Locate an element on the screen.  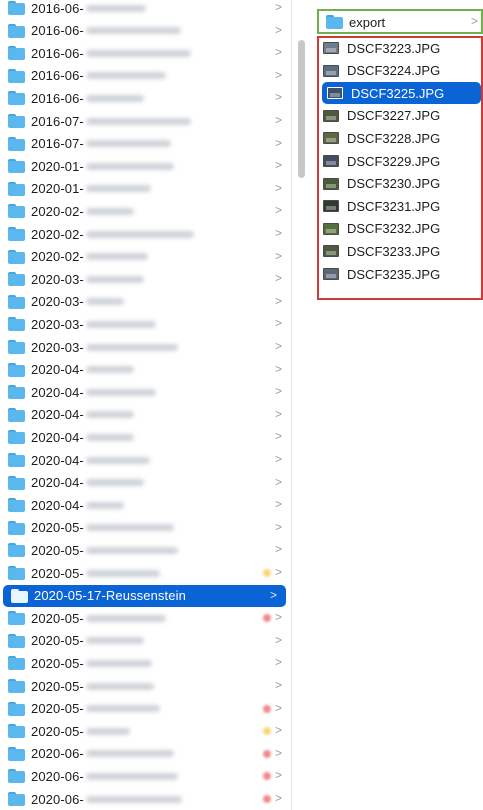
file-item: DSCF3224.JPG is located at coordinates (400, 71).